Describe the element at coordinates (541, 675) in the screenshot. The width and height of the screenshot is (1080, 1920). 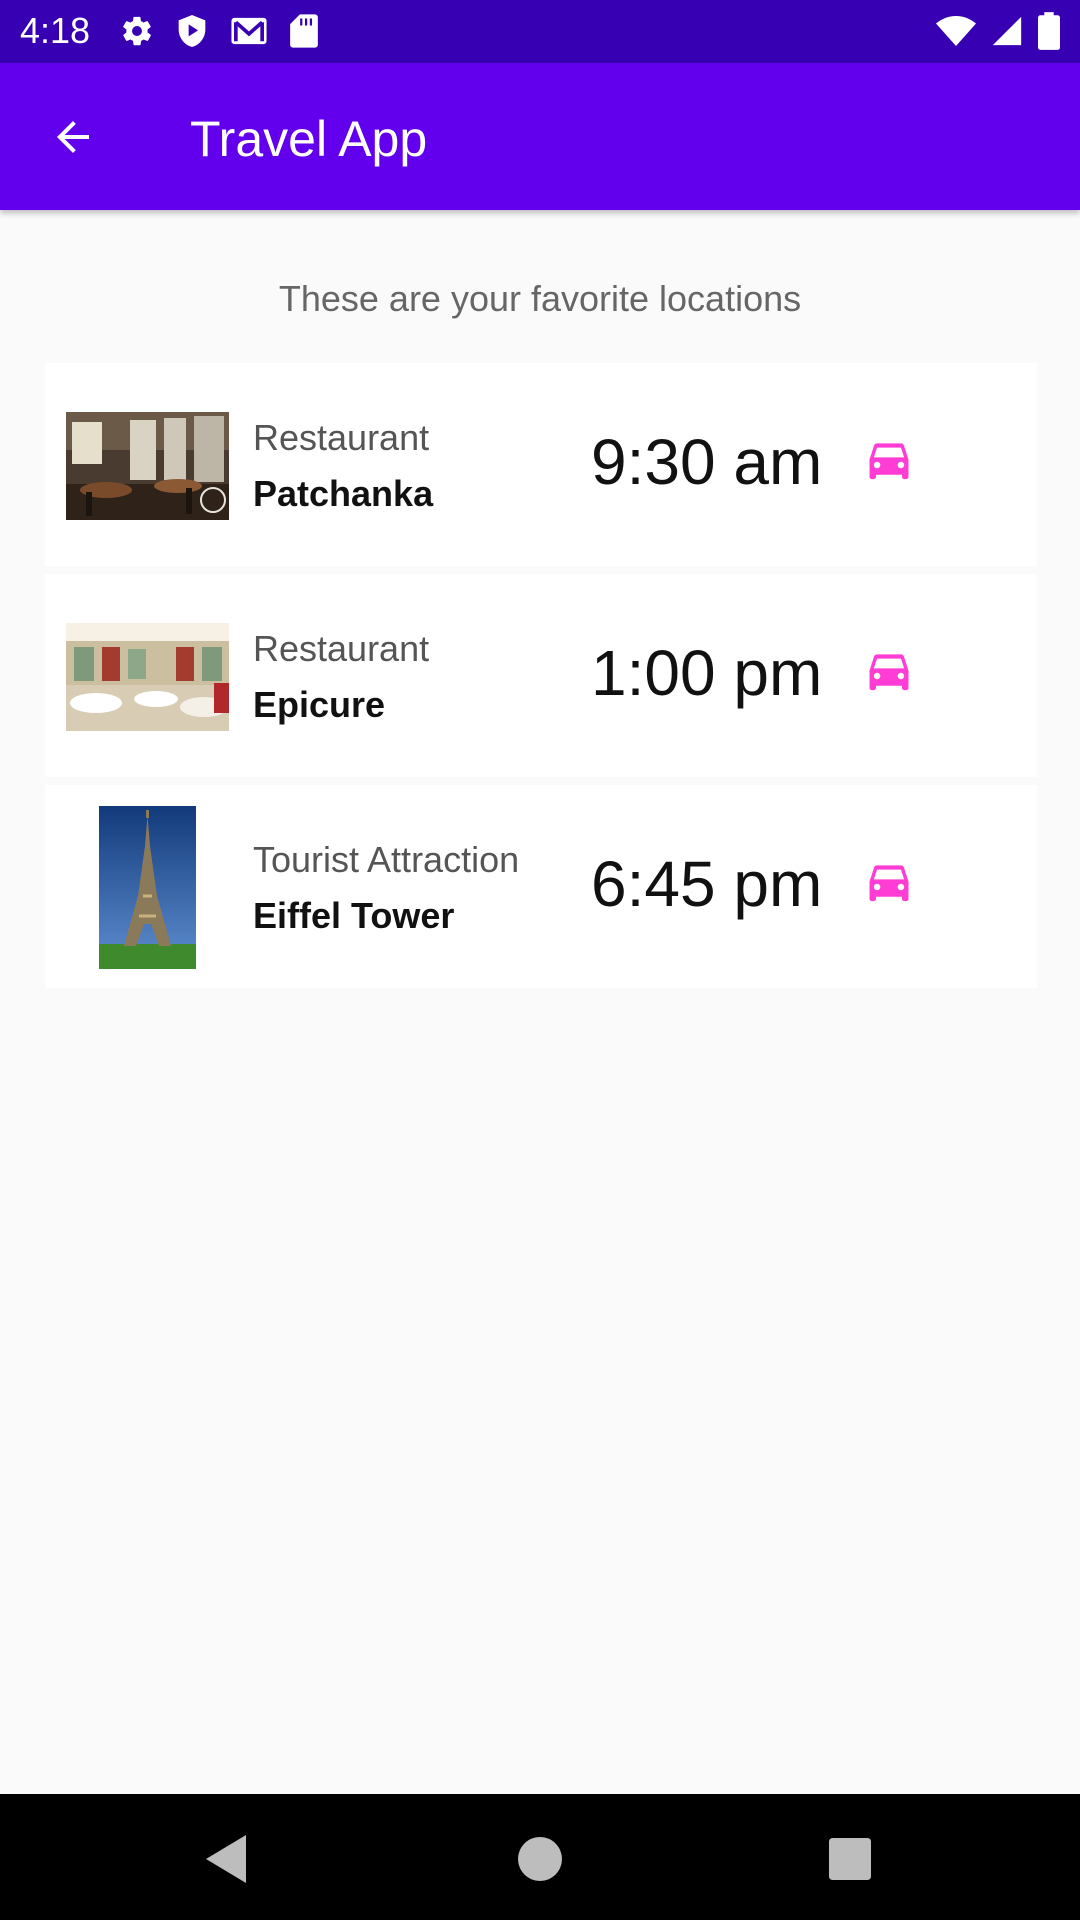
I see `list-item: Restaurant Epicure 1:00 pm` at that location.